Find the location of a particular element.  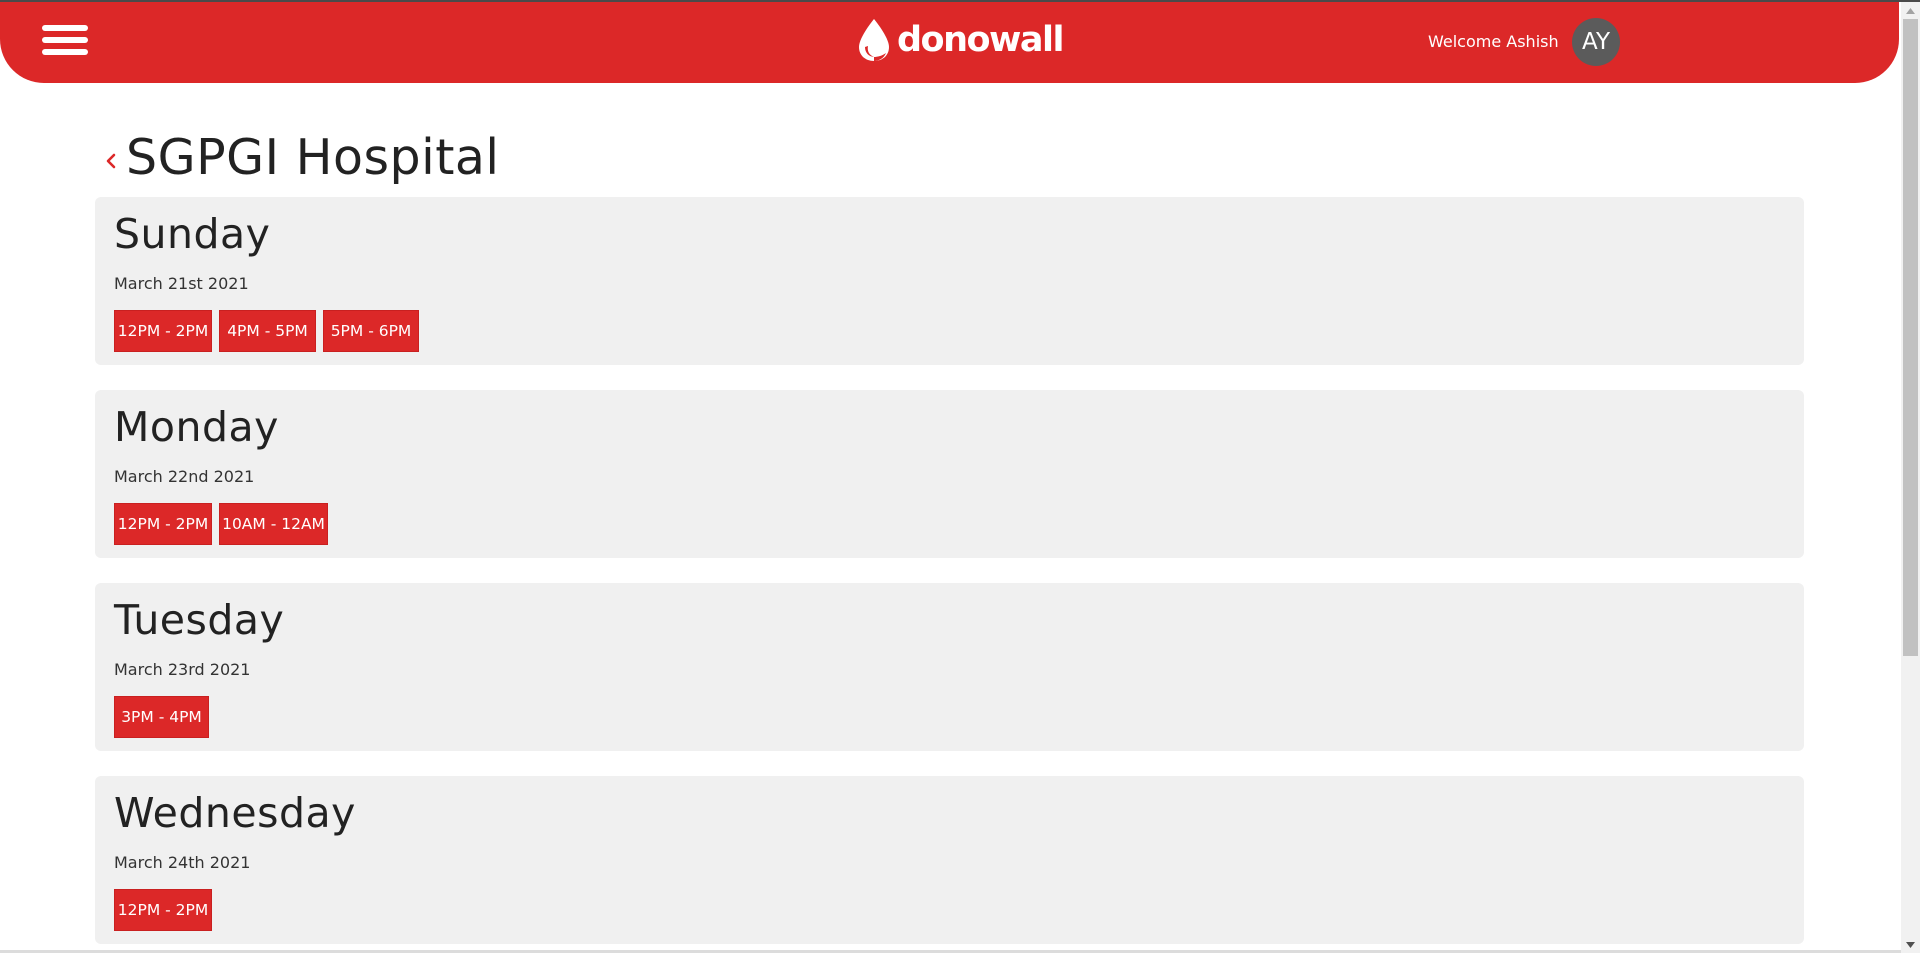

time-slot-button: 3PM - 4PM is located at coordinates (161, 717).